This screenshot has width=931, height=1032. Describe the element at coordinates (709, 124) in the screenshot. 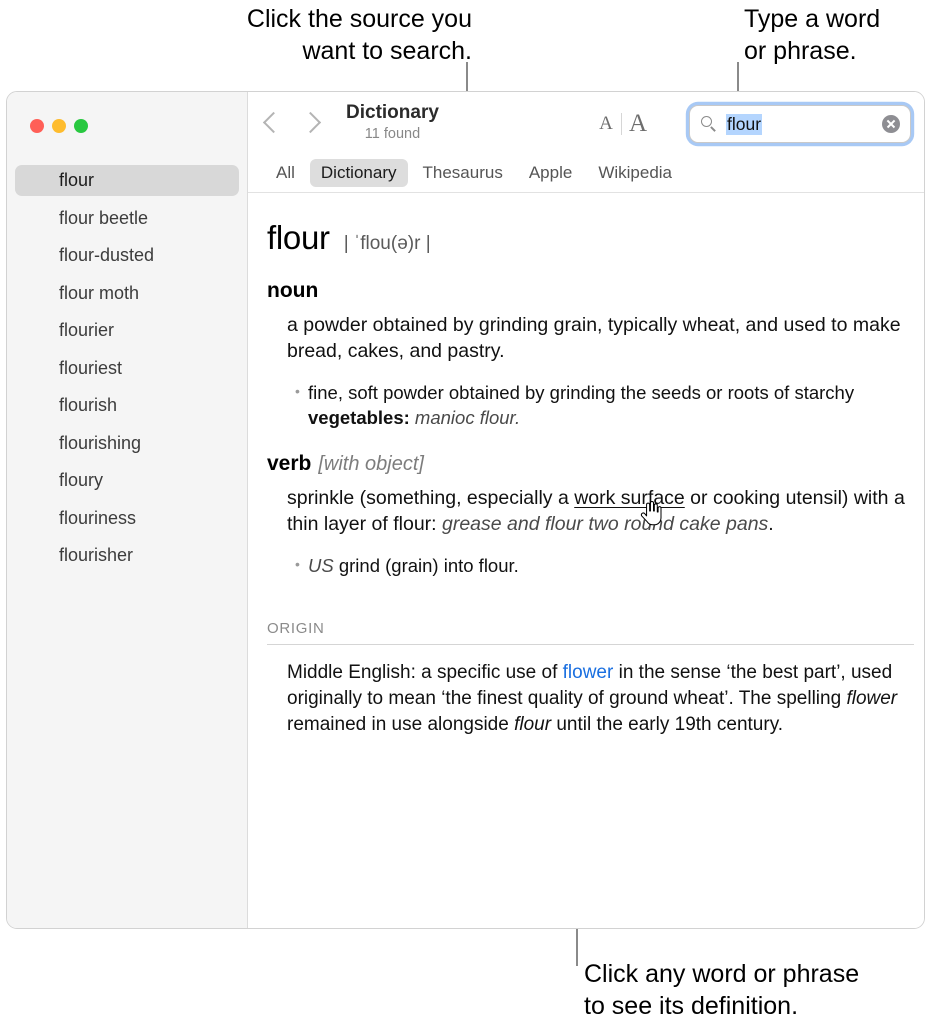

I see `search-icon` at that location.